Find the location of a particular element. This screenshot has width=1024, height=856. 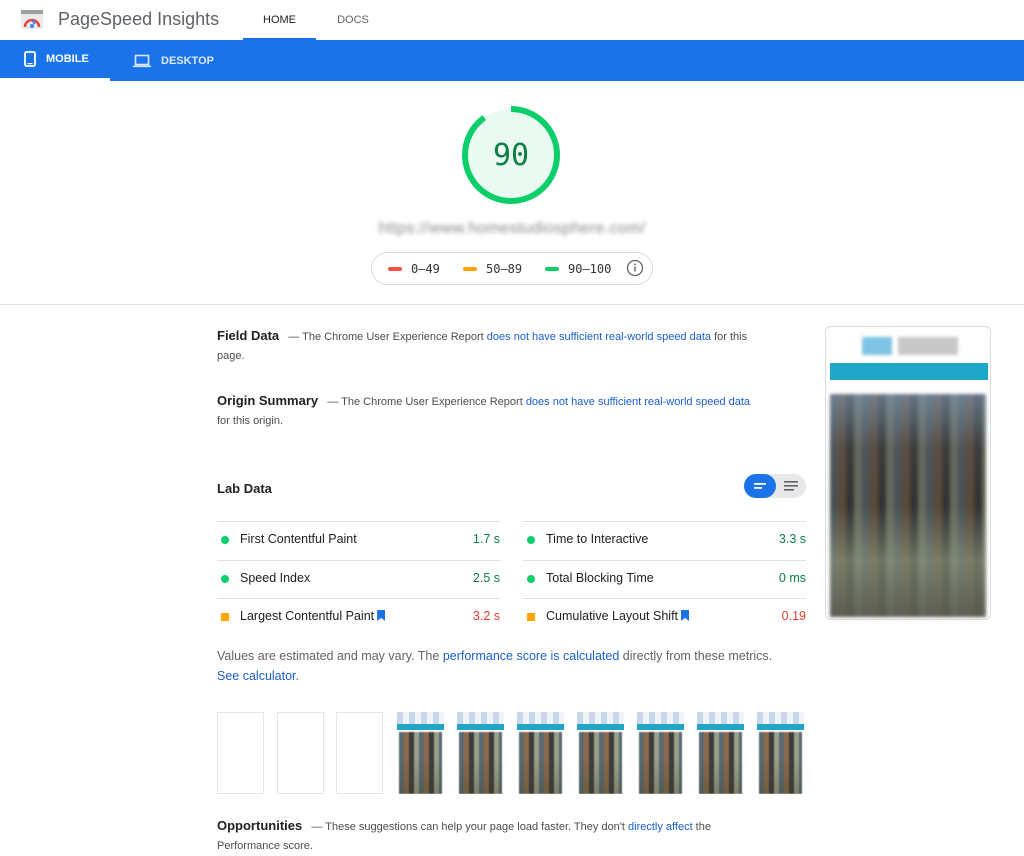

pass-indicator-icon is located at coordinates (552, 268).